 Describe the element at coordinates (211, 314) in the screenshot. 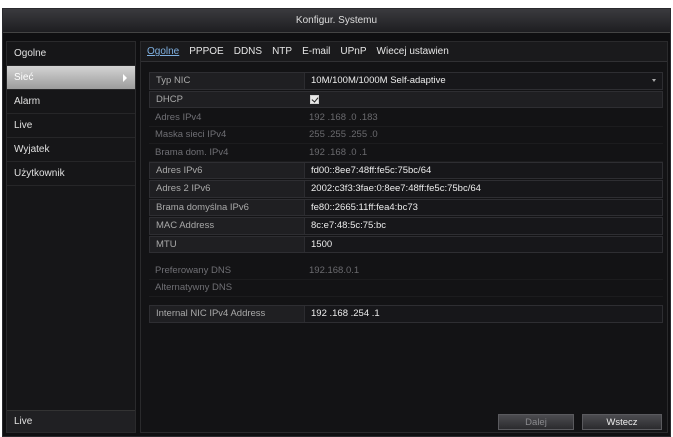

I see `internal-nic-label: Internal NIC IPv4 Address` at that location.